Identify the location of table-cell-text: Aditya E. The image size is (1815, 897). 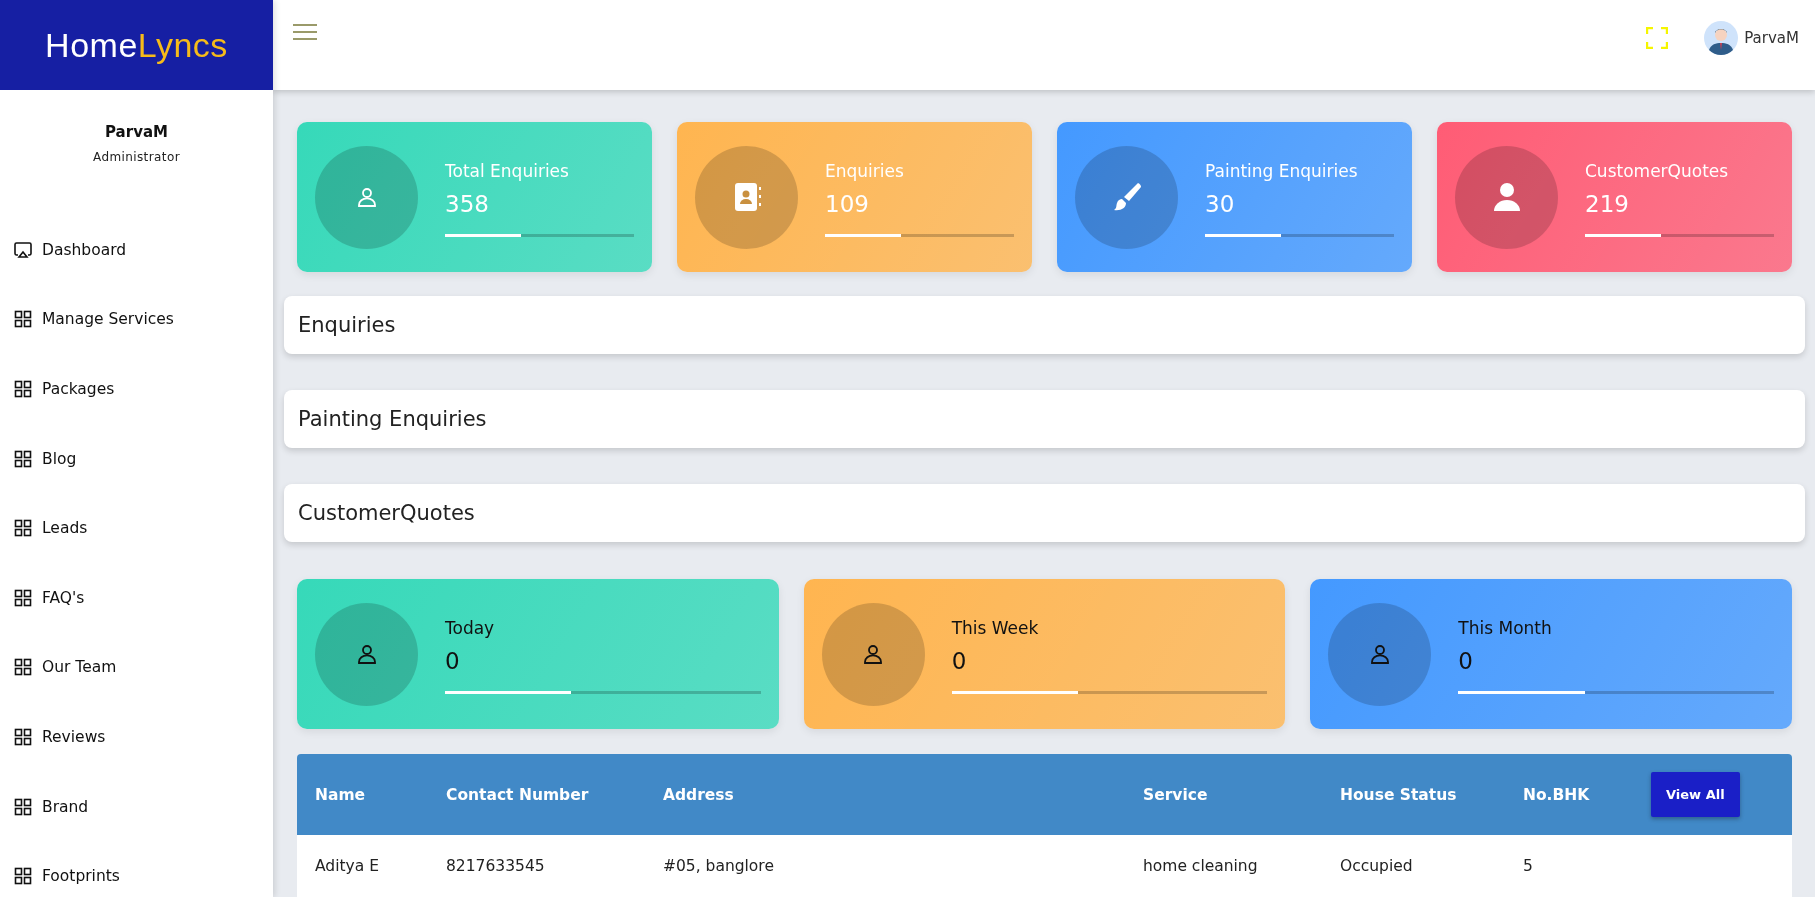
(347, 866).